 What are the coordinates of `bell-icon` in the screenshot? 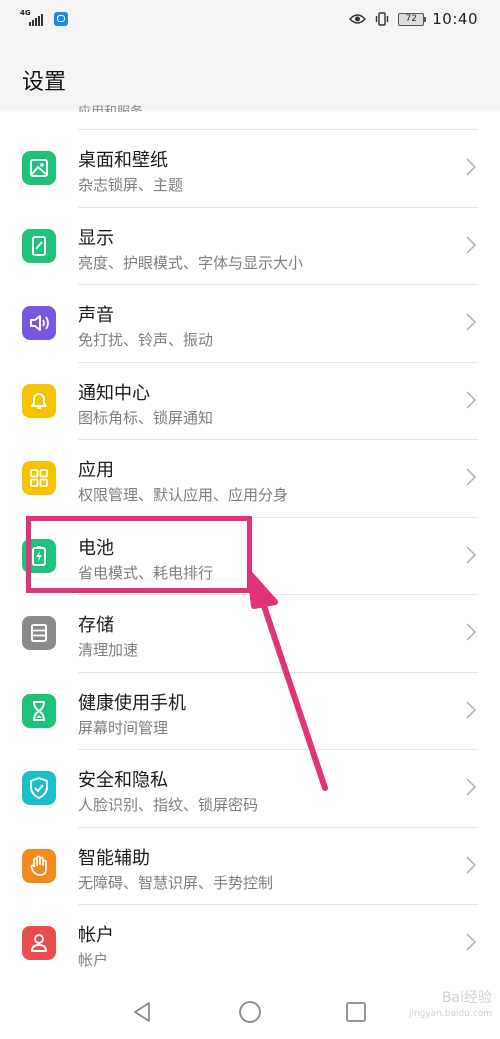 It's located at (39, 400).